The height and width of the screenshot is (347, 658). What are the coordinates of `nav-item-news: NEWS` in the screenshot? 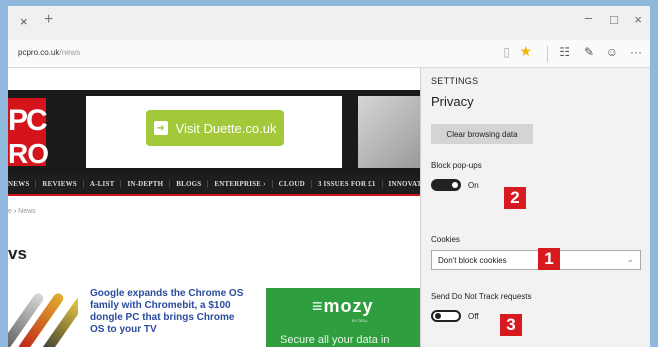 It's located at (22, 184).